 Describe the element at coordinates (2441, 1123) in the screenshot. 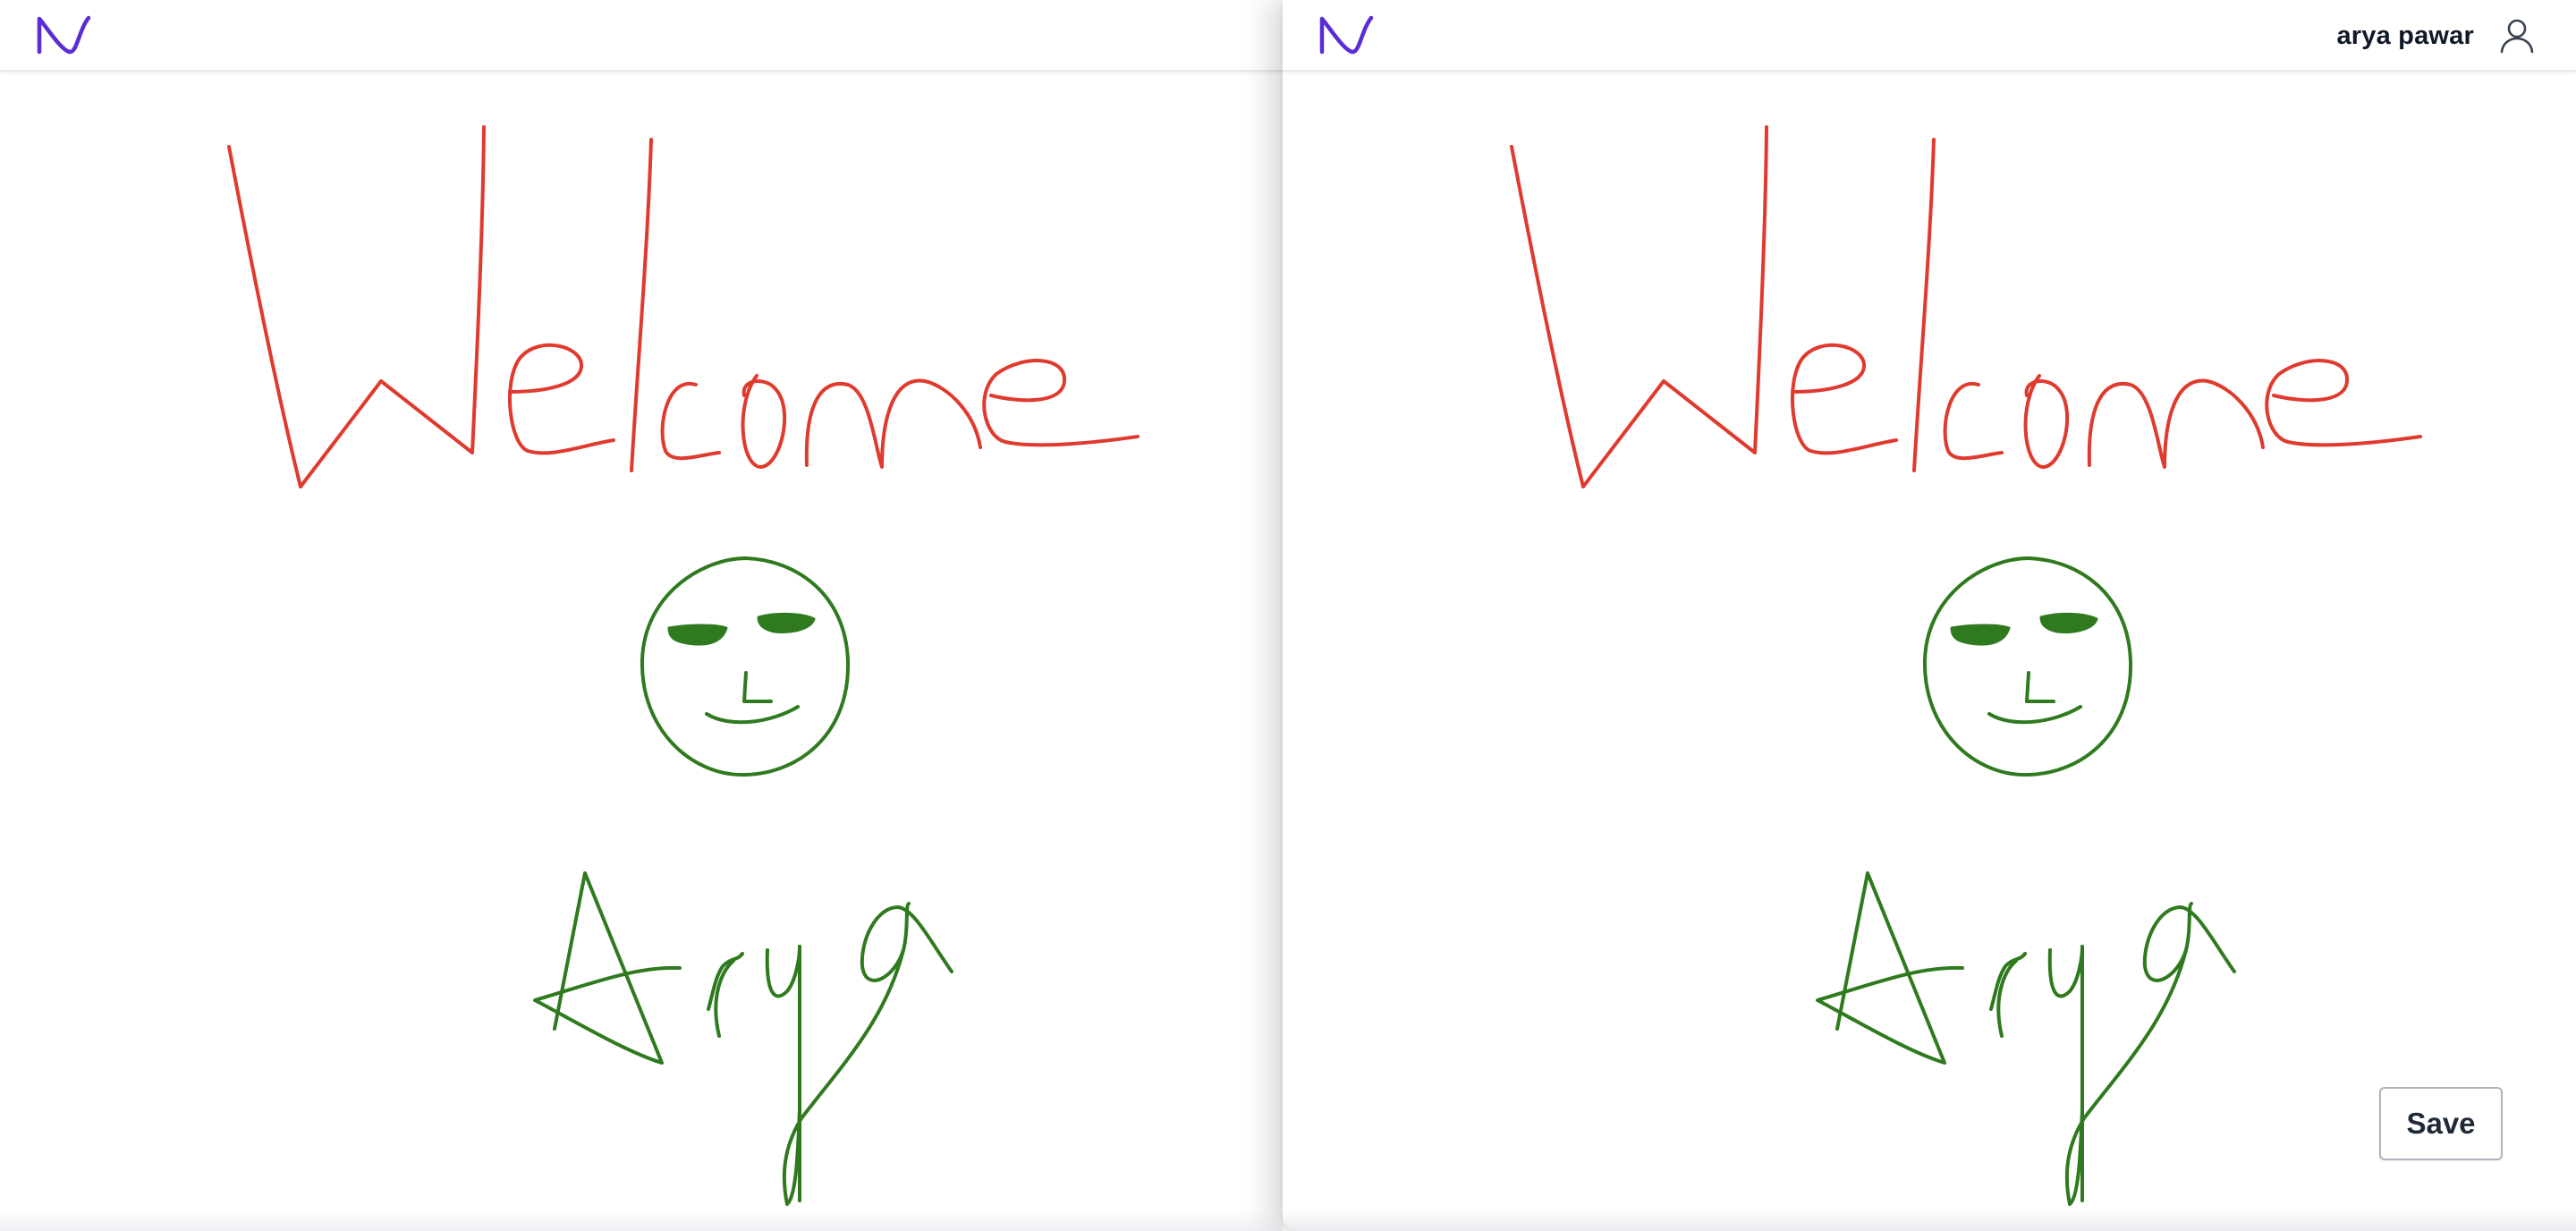

I see `save-button: Save` at that location.